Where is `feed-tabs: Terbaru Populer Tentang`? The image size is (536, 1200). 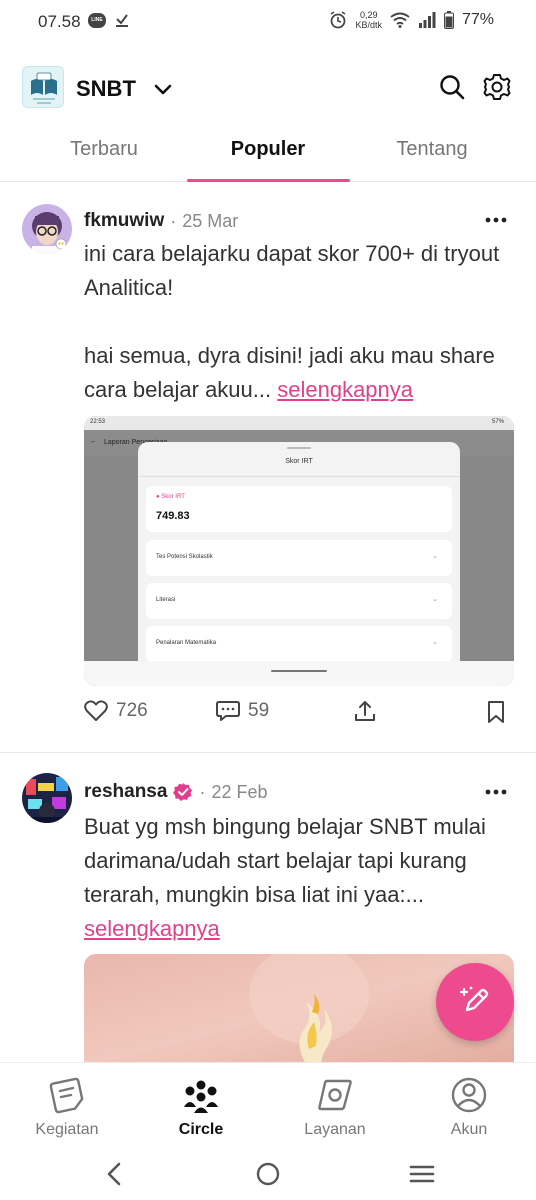
feed-tabs: Terbaru Populer Tentang is located at coordinates (268, 154).